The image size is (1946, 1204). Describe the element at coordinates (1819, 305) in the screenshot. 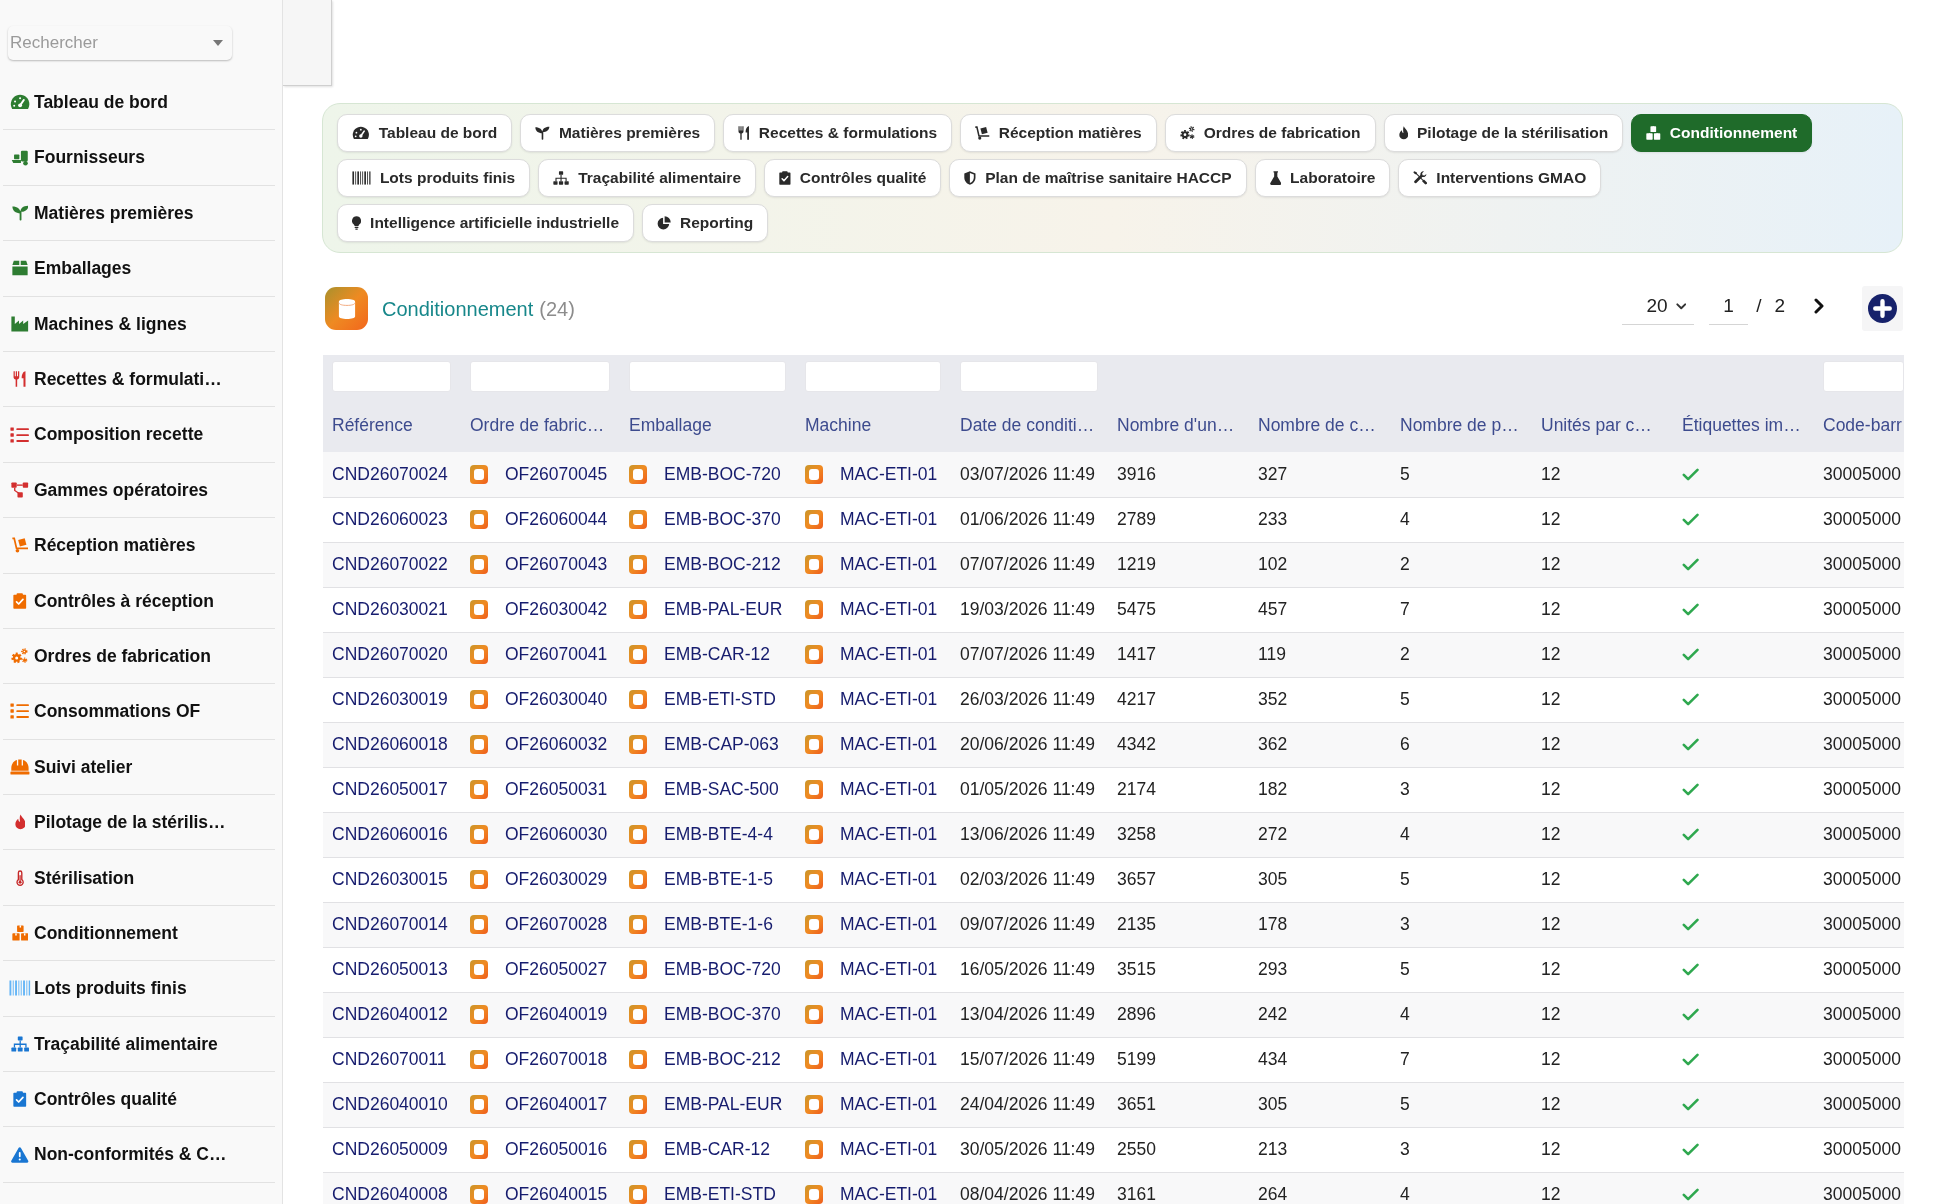

I see `next-page-button` at that location.